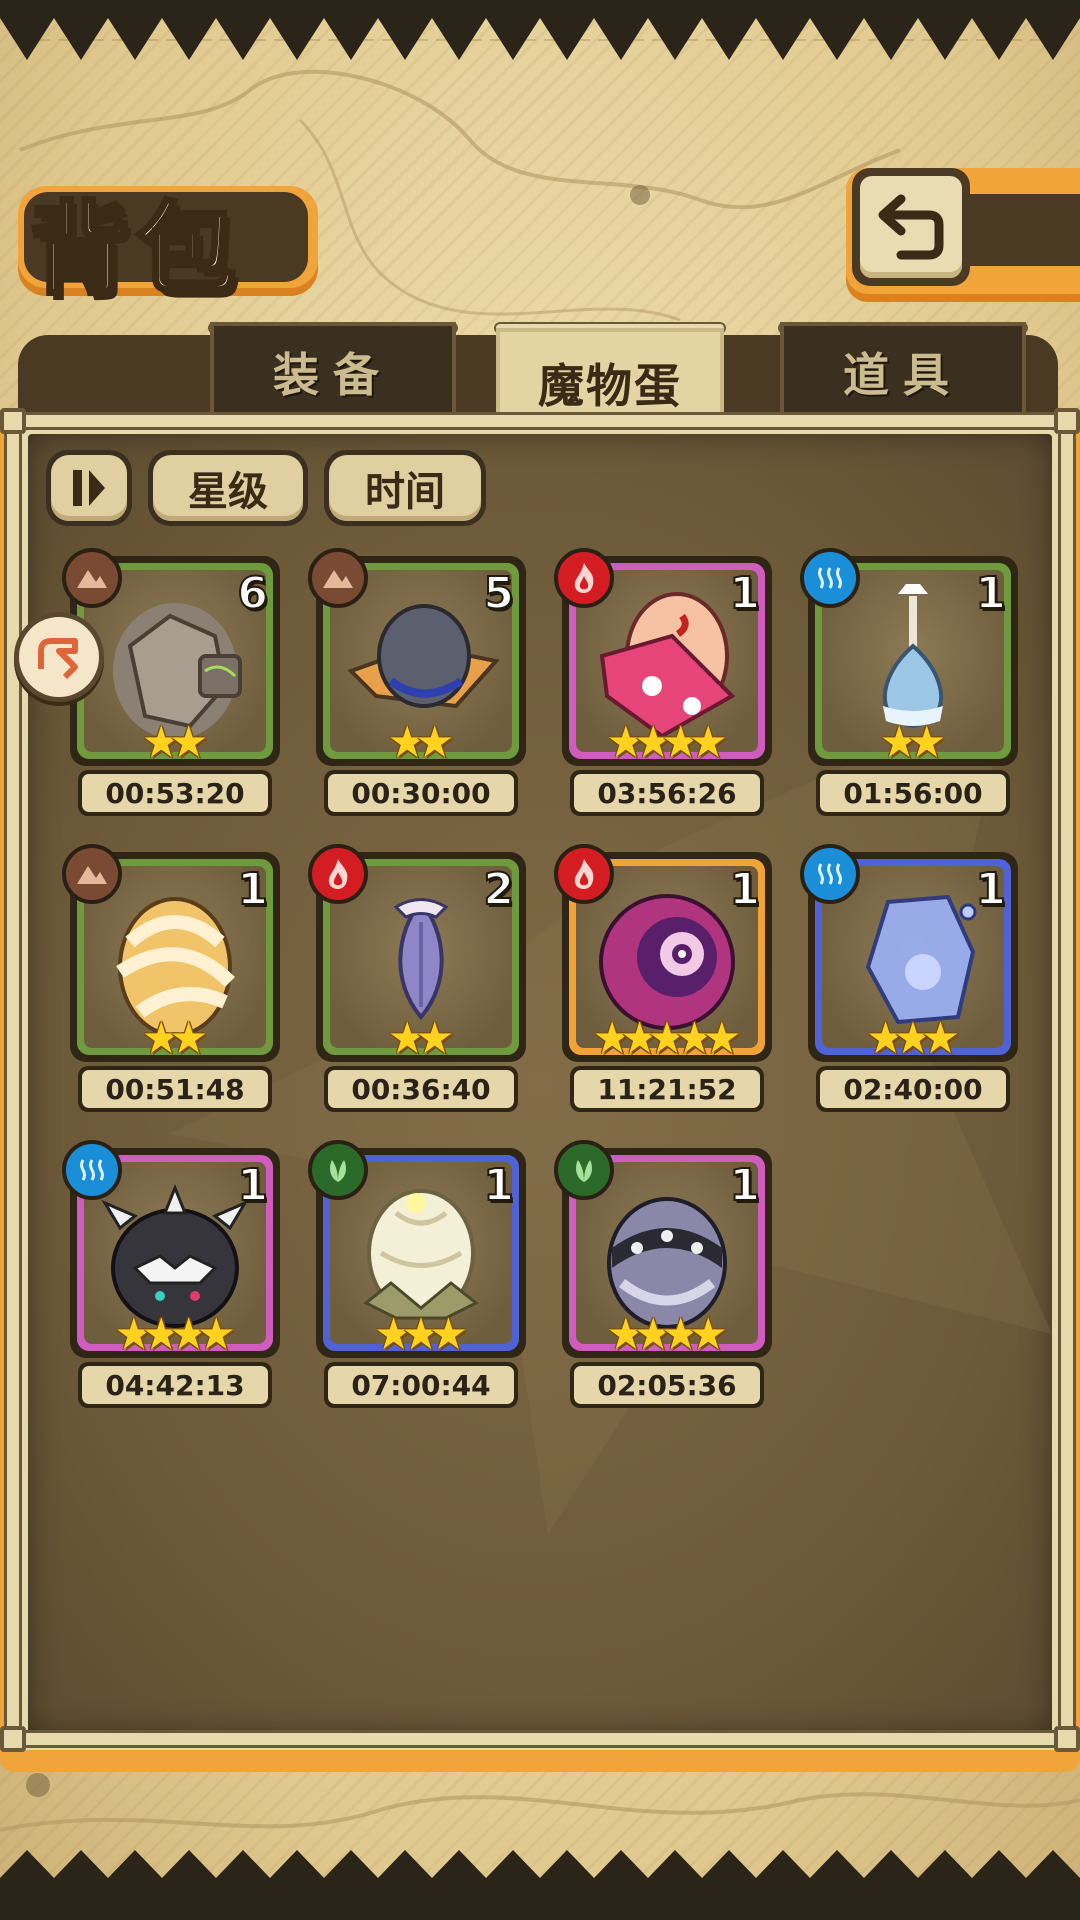  I want to click on panel-rail-left, so click(13, 1080).